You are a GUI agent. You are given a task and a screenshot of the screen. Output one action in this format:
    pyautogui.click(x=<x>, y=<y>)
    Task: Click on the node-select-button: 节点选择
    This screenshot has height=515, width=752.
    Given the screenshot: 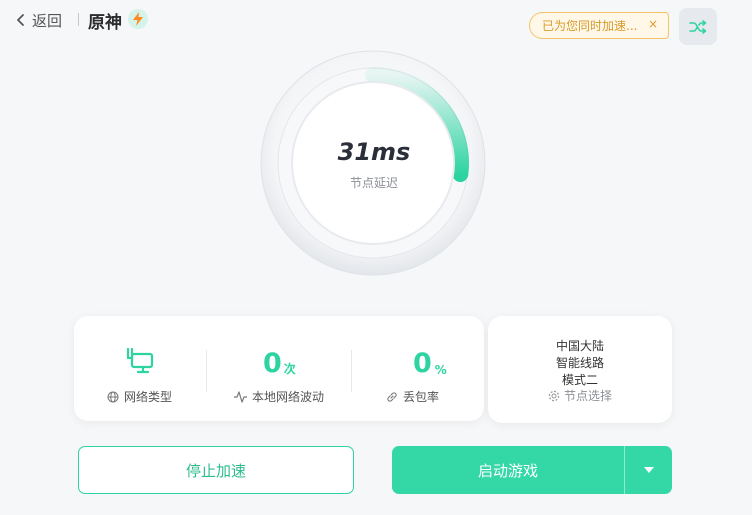 What is the action you would take?
    pyautogui.click(x=580, y=395)
    